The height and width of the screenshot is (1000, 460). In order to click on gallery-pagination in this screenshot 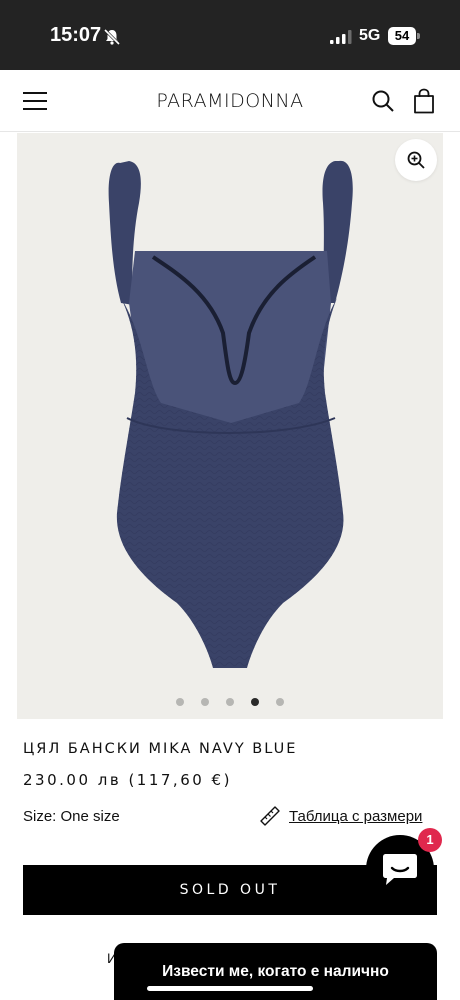, I will do `click(230, 703)`.